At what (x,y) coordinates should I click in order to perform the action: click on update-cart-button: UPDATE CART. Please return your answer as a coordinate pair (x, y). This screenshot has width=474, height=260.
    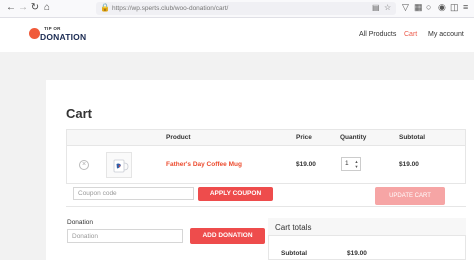
    Looking at the image, I should click on (410, 196).